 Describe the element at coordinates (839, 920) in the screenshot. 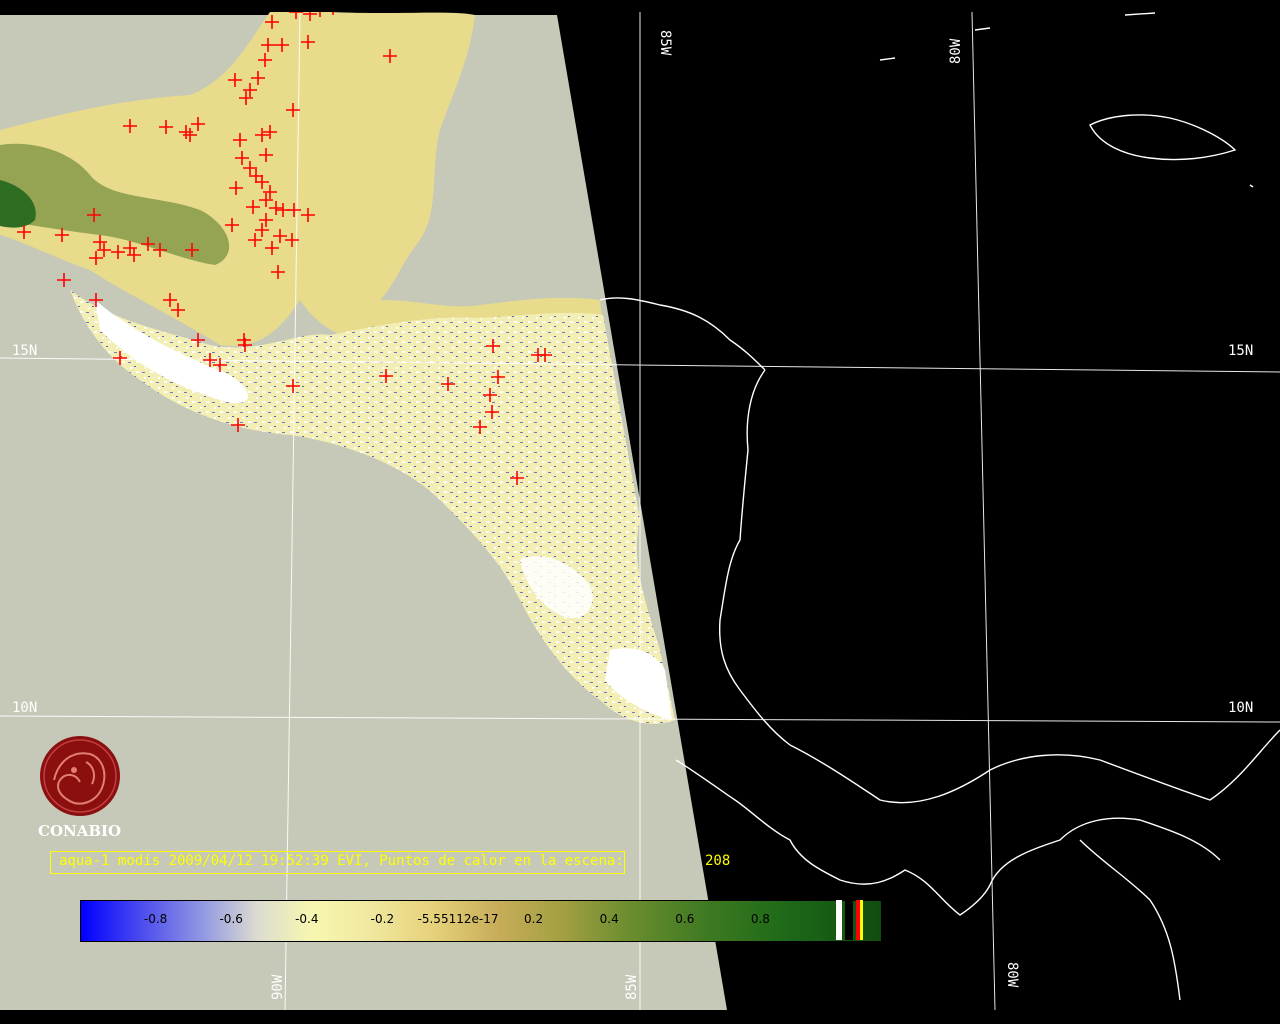

I see `colorbar-class-no-data` at that location.